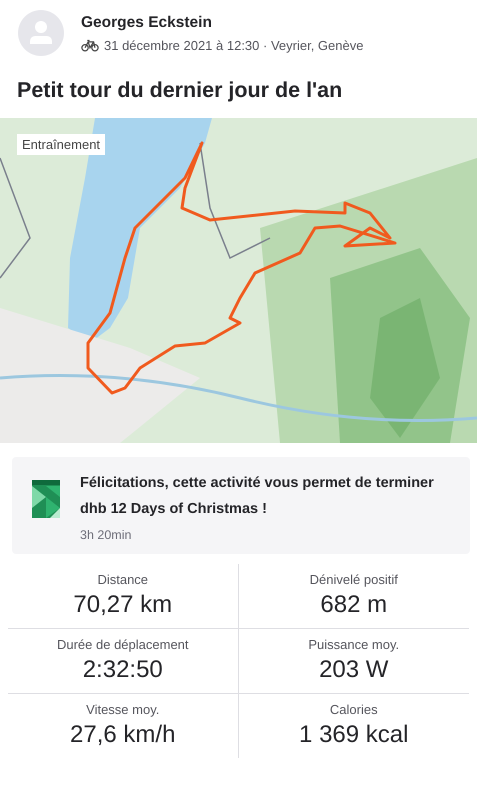 The height and width of the screenshot is (800, 477). Describe the element at coordinates (123, 734) in the screenshot. I see `stat-value: 27,6 km/h` at that location.